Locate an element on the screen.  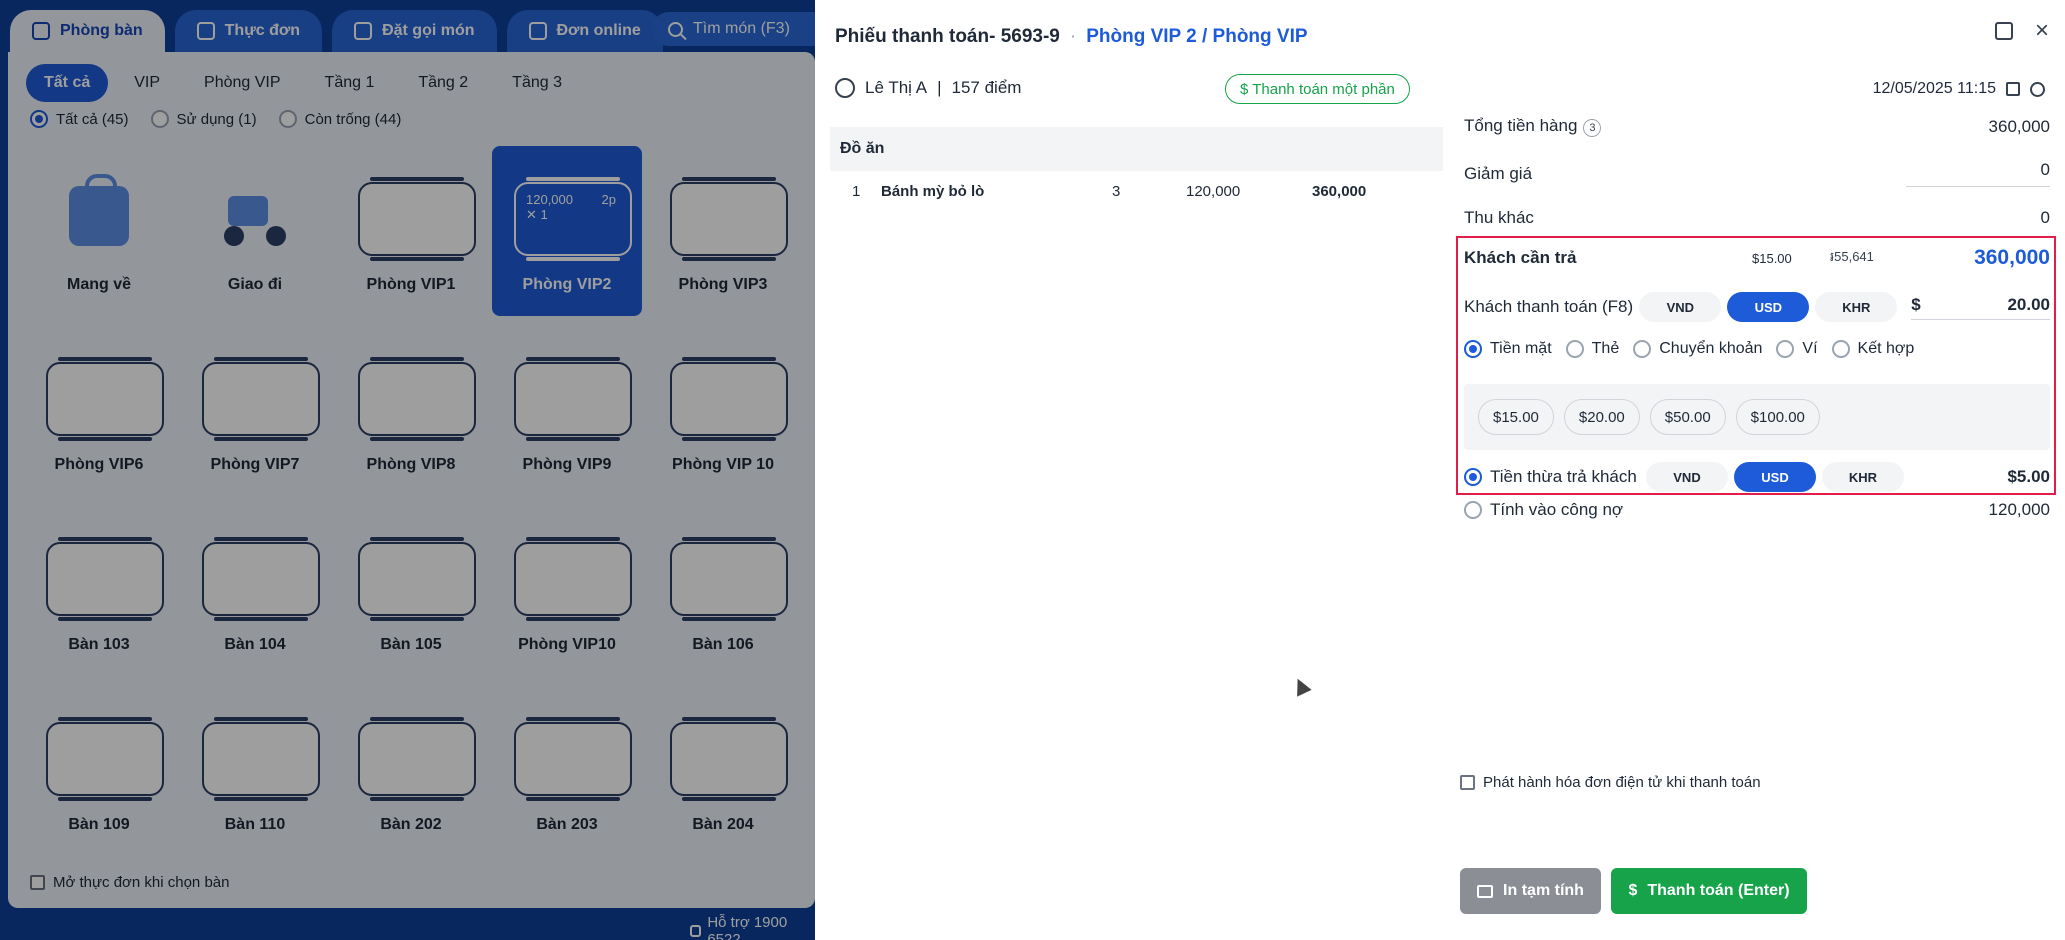
total-value: 360,000 is located at coordinates (2019, 126).